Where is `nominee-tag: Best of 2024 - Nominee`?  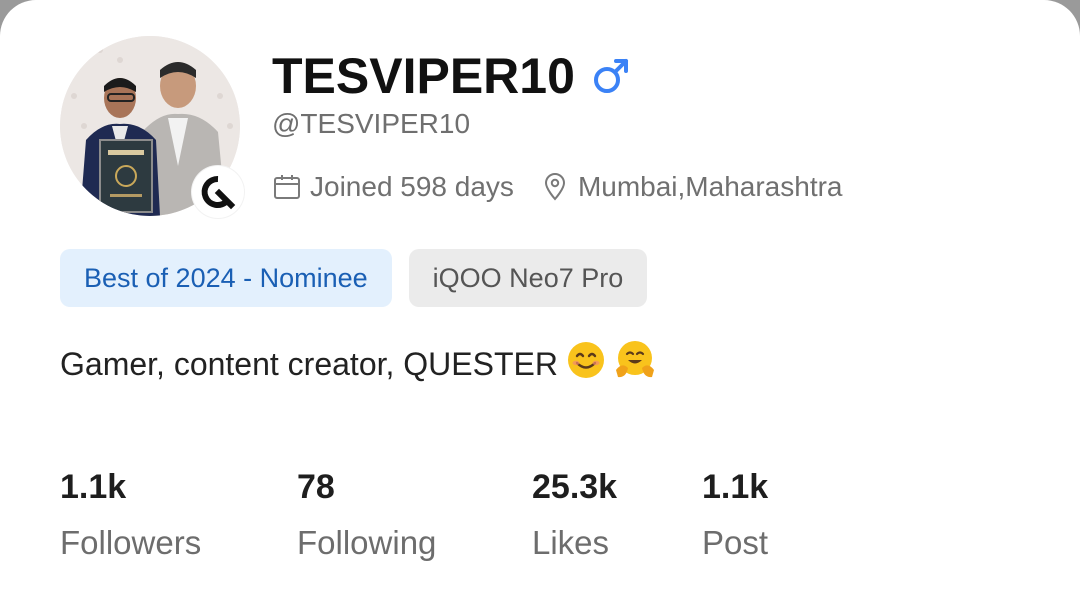 nominee-tag: Best of 2024 - Nominee is located at coordinates (226, 278).